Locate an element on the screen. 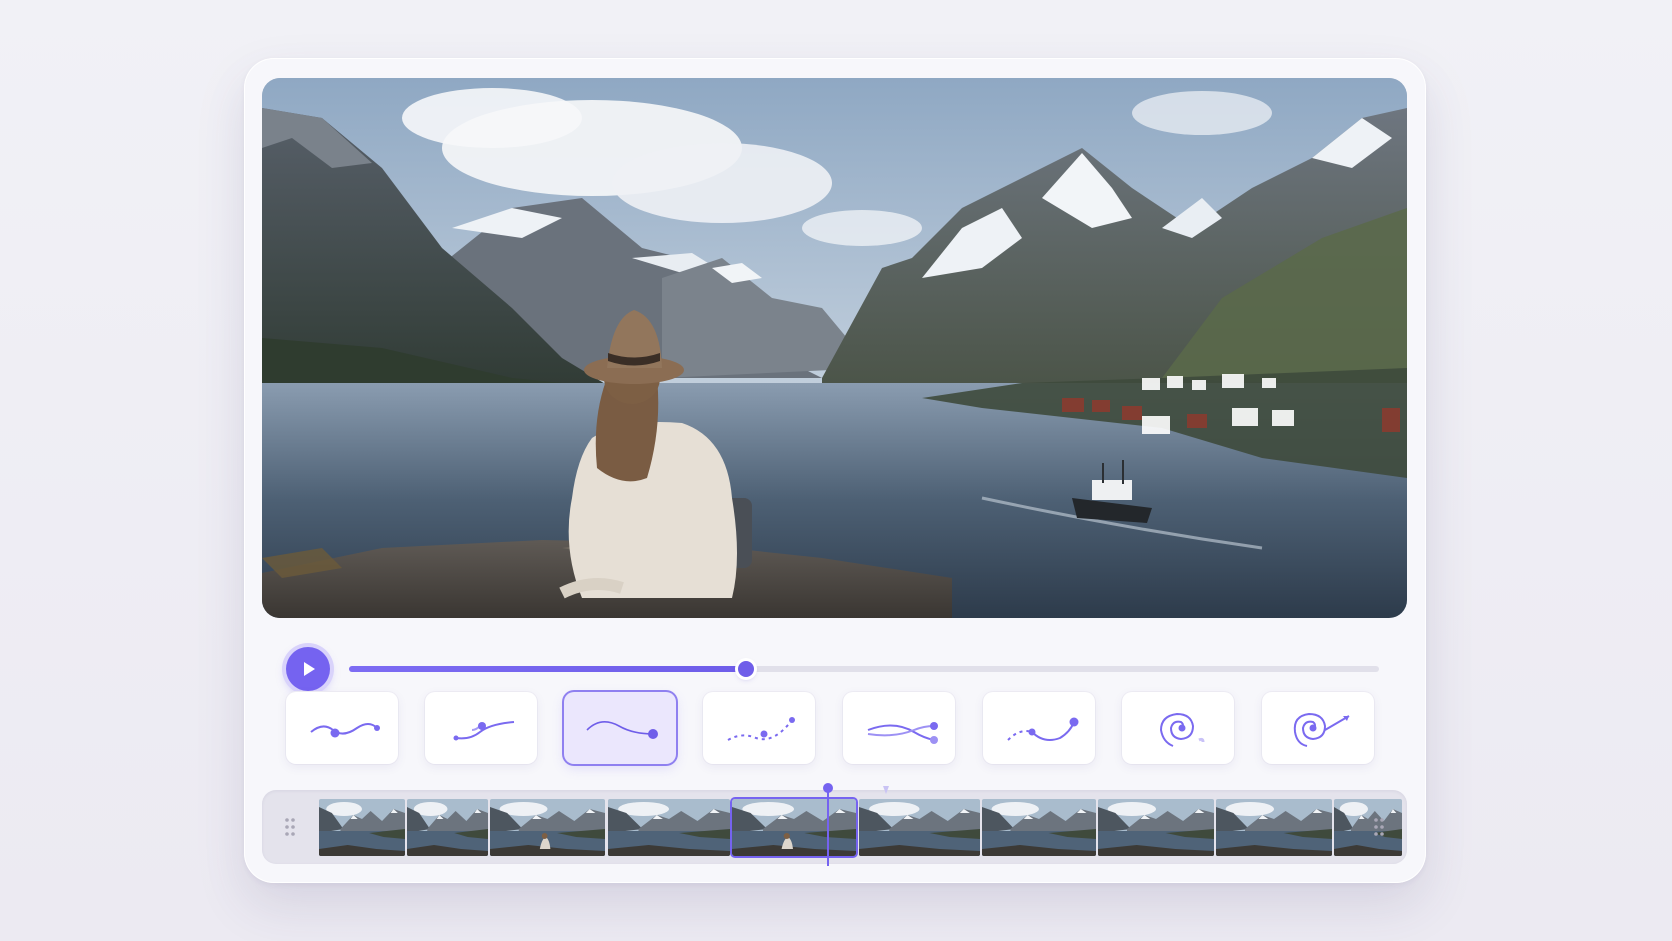 This screenshot has height=941, width=1672. progress-thumb is located at coordinates (745, 669).